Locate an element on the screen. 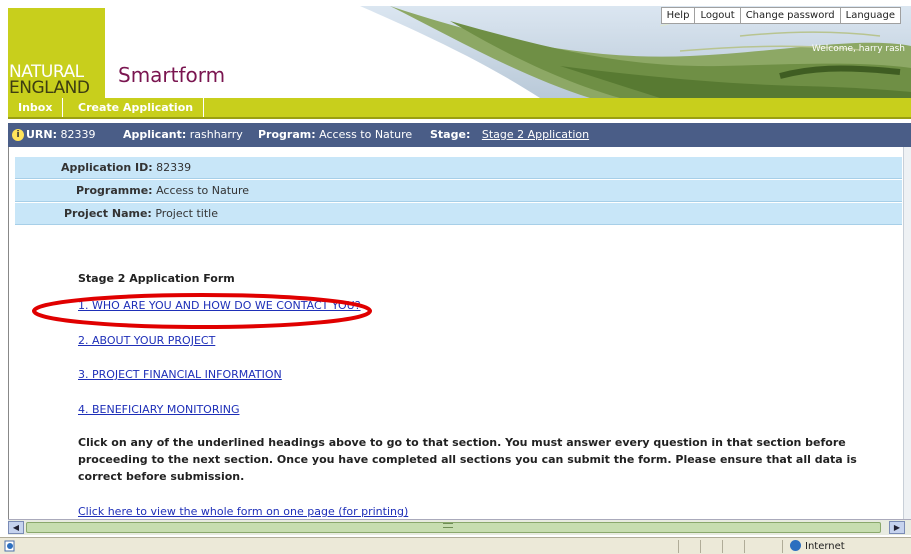 This screenshot has height=554, width=911. logo-line-2: ENGLAND is located at coordinates (49, 88).